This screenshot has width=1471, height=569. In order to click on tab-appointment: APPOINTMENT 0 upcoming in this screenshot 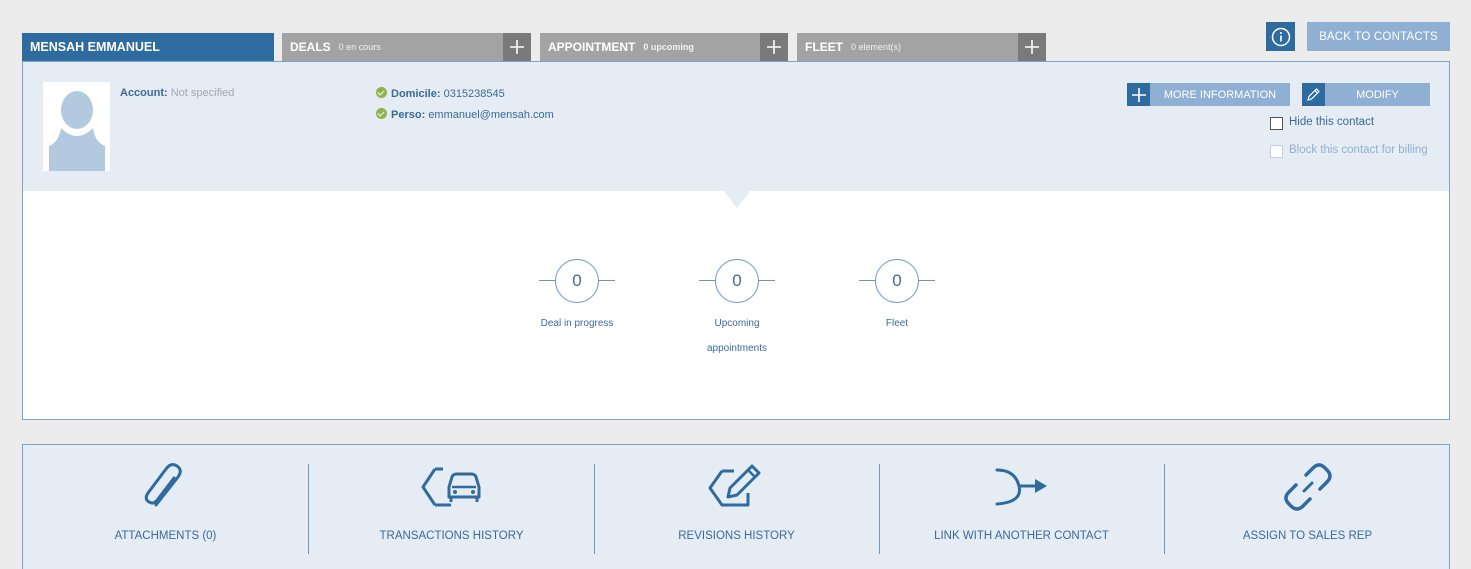, I will do `click(664, 47)`.